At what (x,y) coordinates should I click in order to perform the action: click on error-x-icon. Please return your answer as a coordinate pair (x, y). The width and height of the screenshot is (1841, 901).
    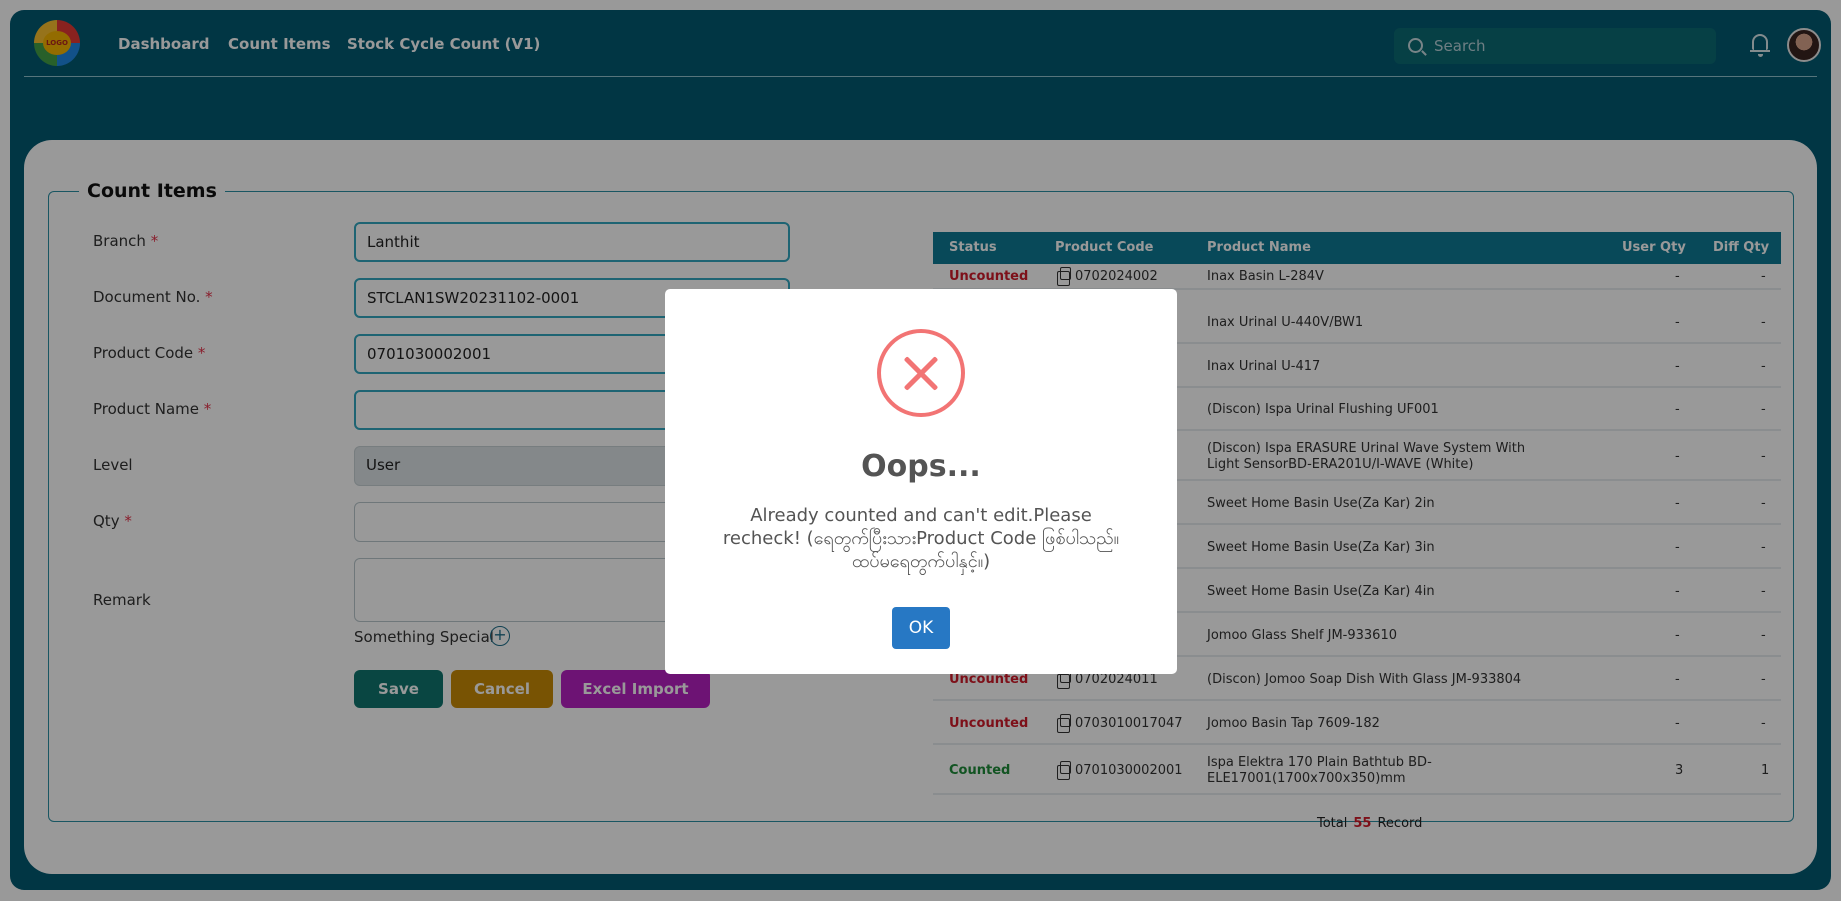
    Looking at the image, I should click on (921, 373).